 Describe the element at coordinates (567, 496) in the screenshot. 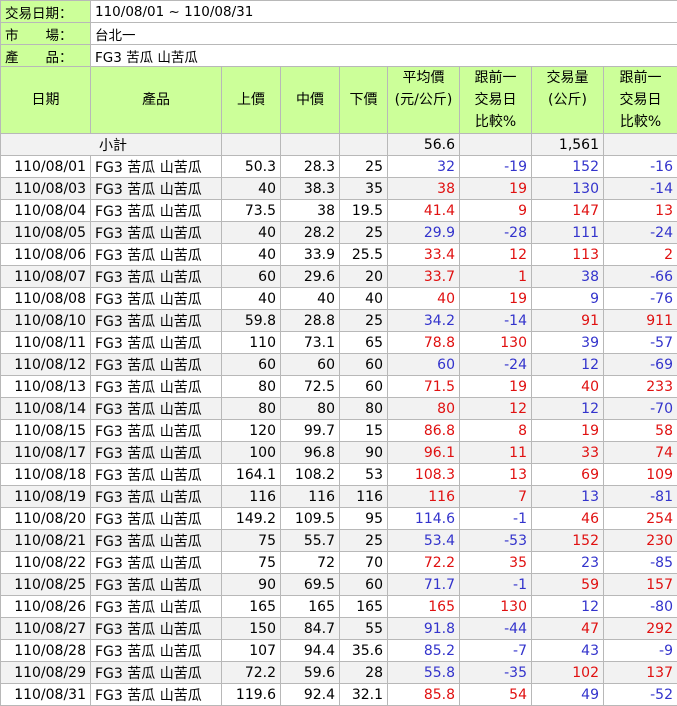

I see `row-volume: 13` at that location.